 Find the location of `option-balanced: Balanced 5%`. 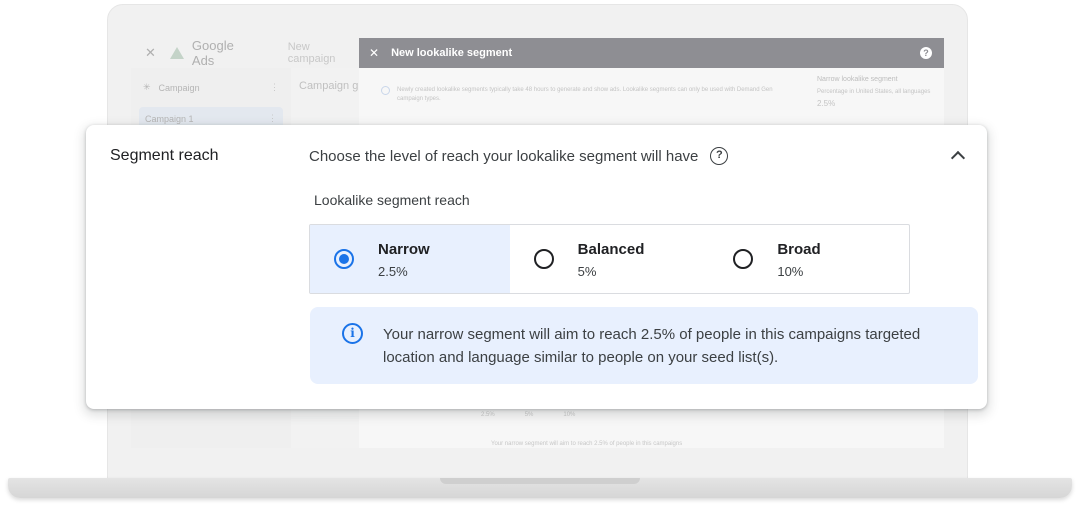

option-balanced: Balanced 5% is located at coordinates (610, 259).